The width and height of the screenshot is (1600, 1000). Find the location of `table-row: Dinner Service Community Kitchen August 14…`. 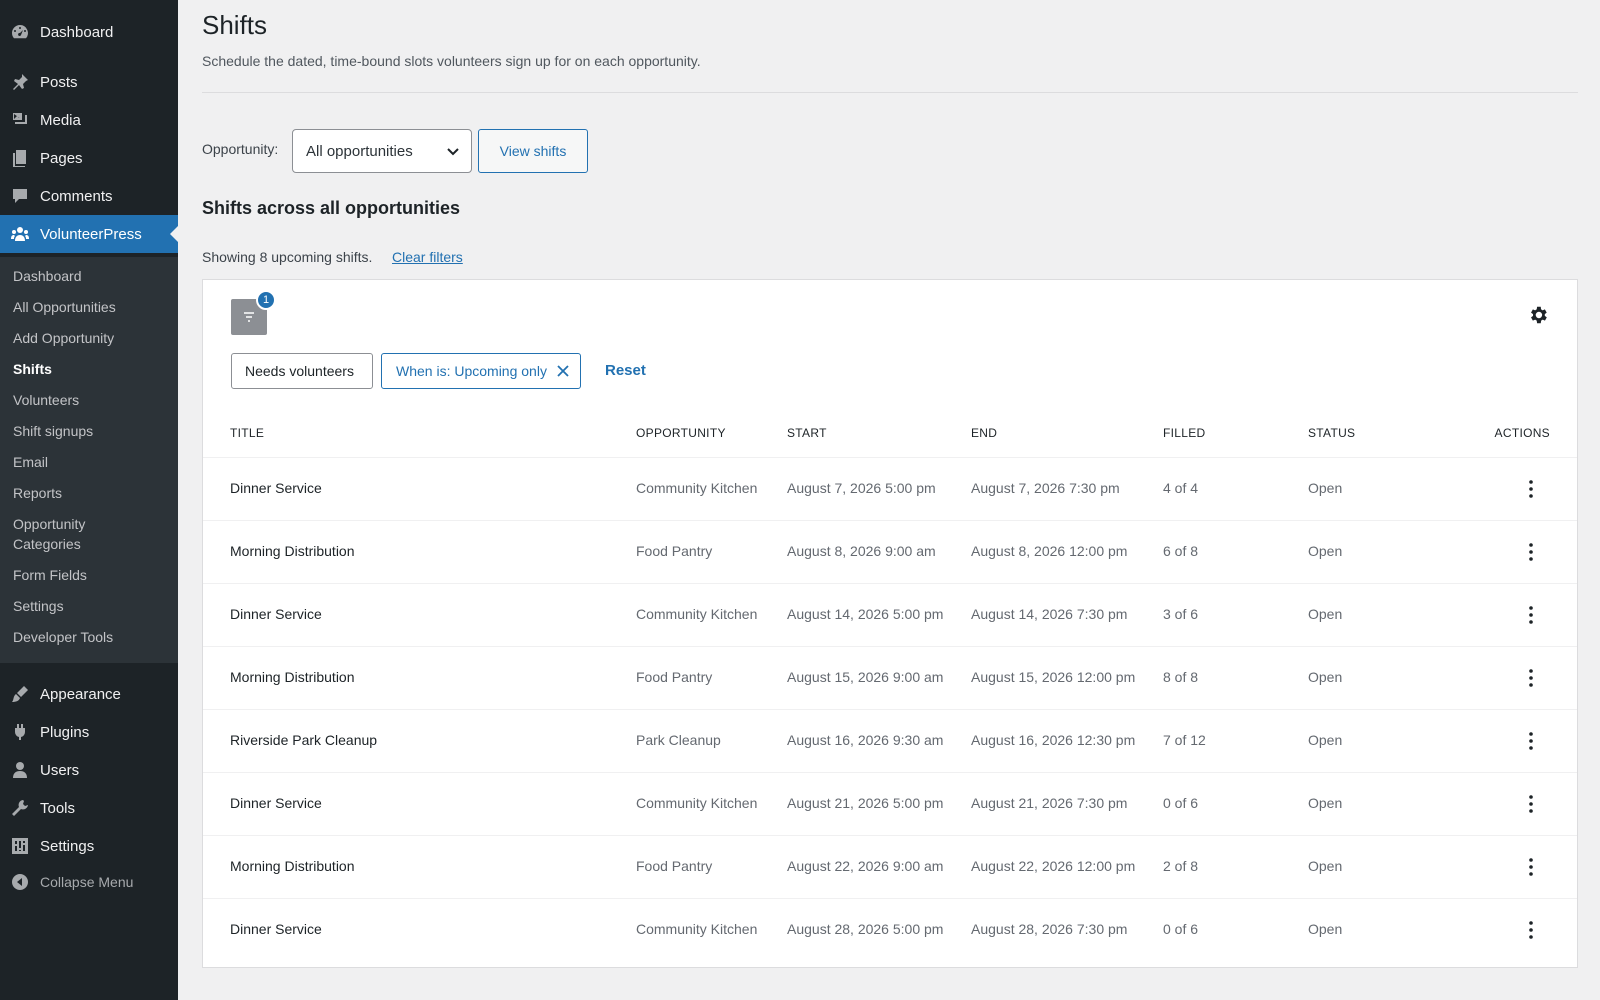

table-row: Dinner Service Community Kitchen August 14… is located at coordinates (890, 614).